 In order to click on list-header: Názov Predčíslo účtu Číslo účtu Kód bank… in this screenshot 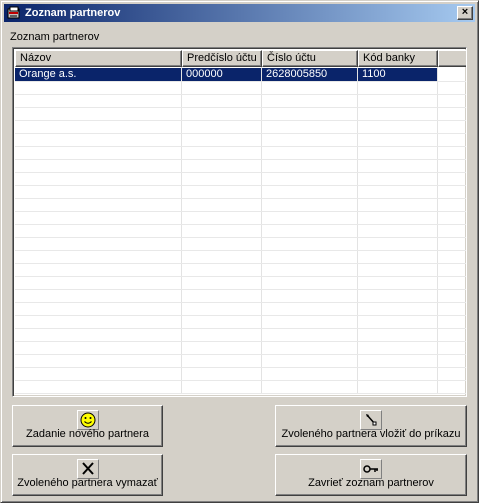, I will do `click(240, 58)`.